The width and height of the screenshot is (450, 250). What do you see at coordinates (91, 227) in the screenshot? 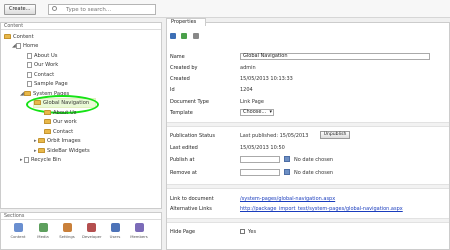
I see `developer-section-icon` at bounding box center [91, 227].